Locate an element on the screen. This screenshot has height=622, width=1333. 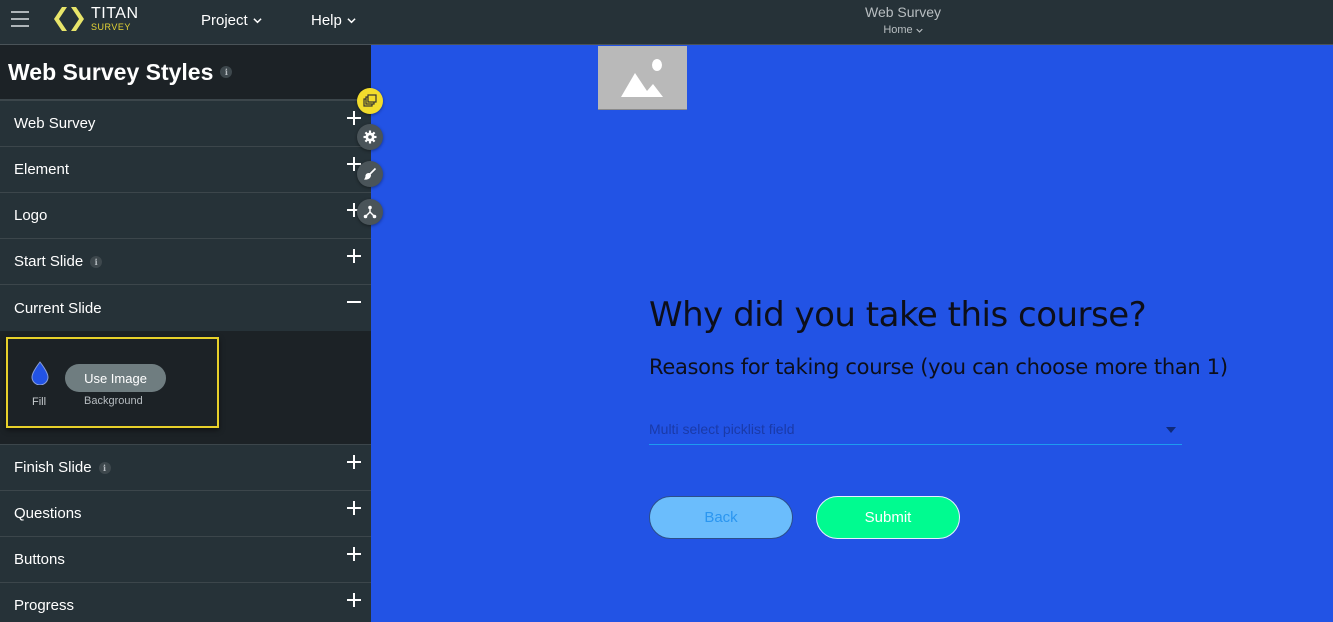
page-selector-label: Home is located at coordinates (898, 30).